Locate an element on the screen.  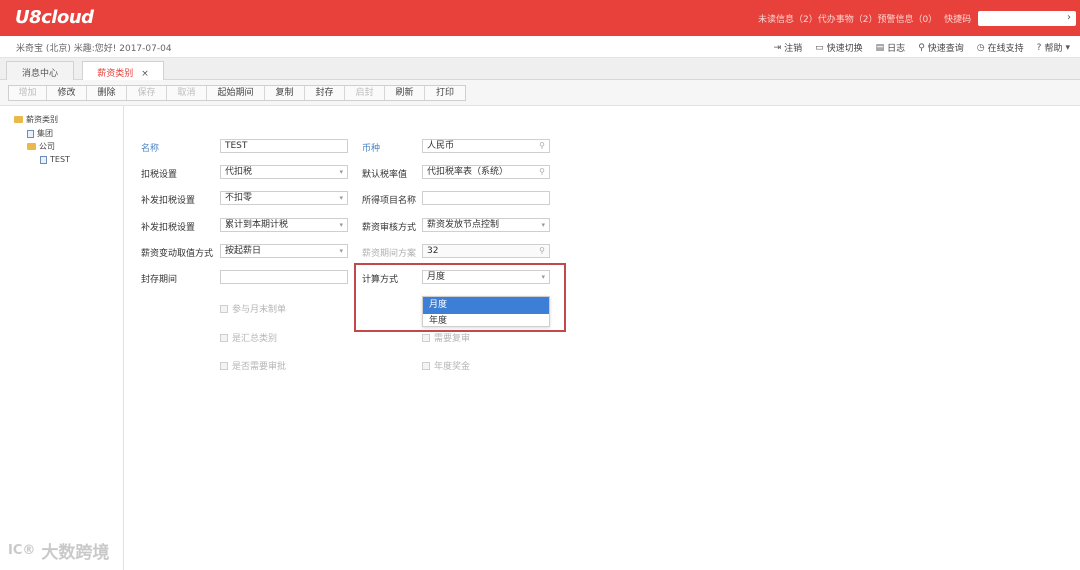
period-scheme-label: 薪资期间方案 is located at coordinates (389, 254).